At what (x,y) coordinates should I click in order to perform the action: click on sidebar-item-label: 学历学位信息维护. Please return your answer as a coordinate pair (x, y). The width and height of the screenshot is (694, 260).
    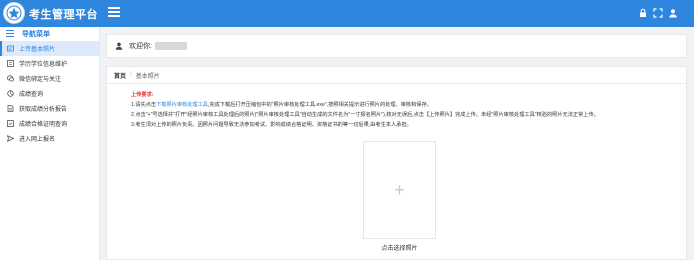
    Looking at the image, I should click on (43, 65).